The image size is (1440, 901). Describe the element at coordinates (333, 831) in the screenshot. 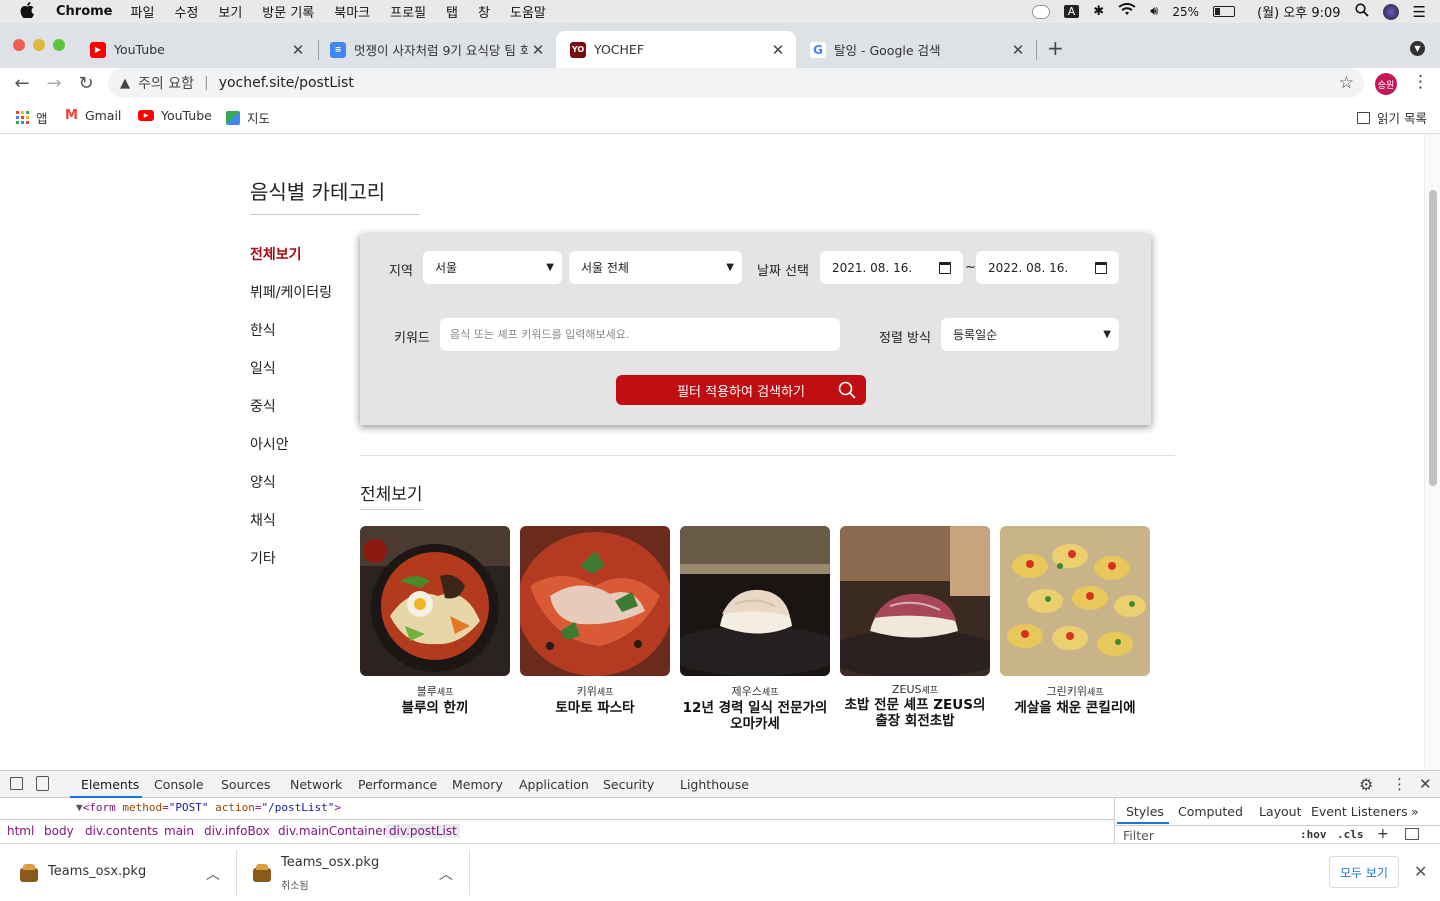

I see `breadcrumb-div-maincontainer: div.mainContainer` at that location.